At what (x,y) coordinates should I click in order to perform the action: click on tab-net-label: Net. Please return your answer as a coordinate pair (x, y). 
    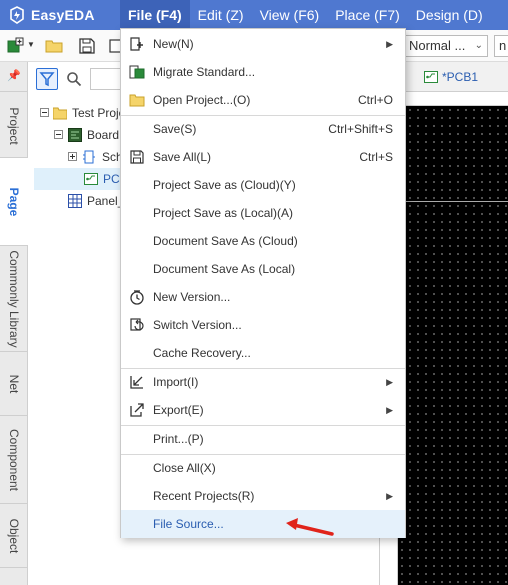
    Looking at the image, I should click on (14, 383).